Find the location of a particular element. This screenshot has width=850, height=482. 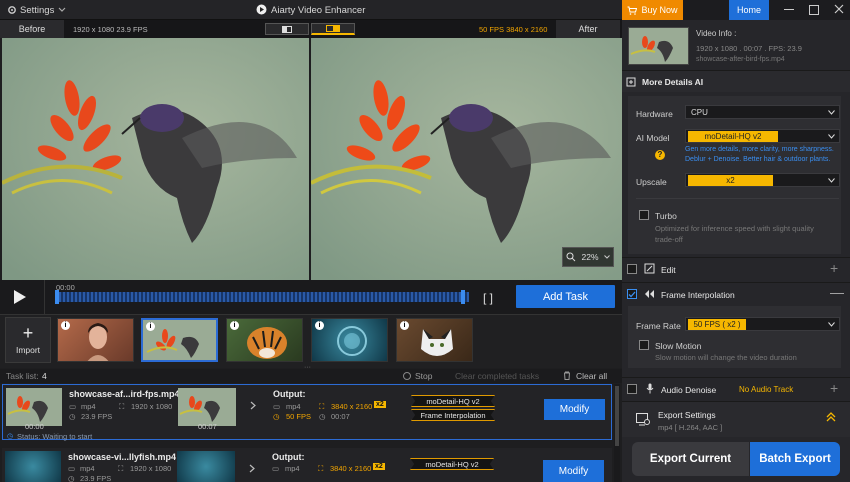

help-icon: ? is located at coordinates (660, 155).